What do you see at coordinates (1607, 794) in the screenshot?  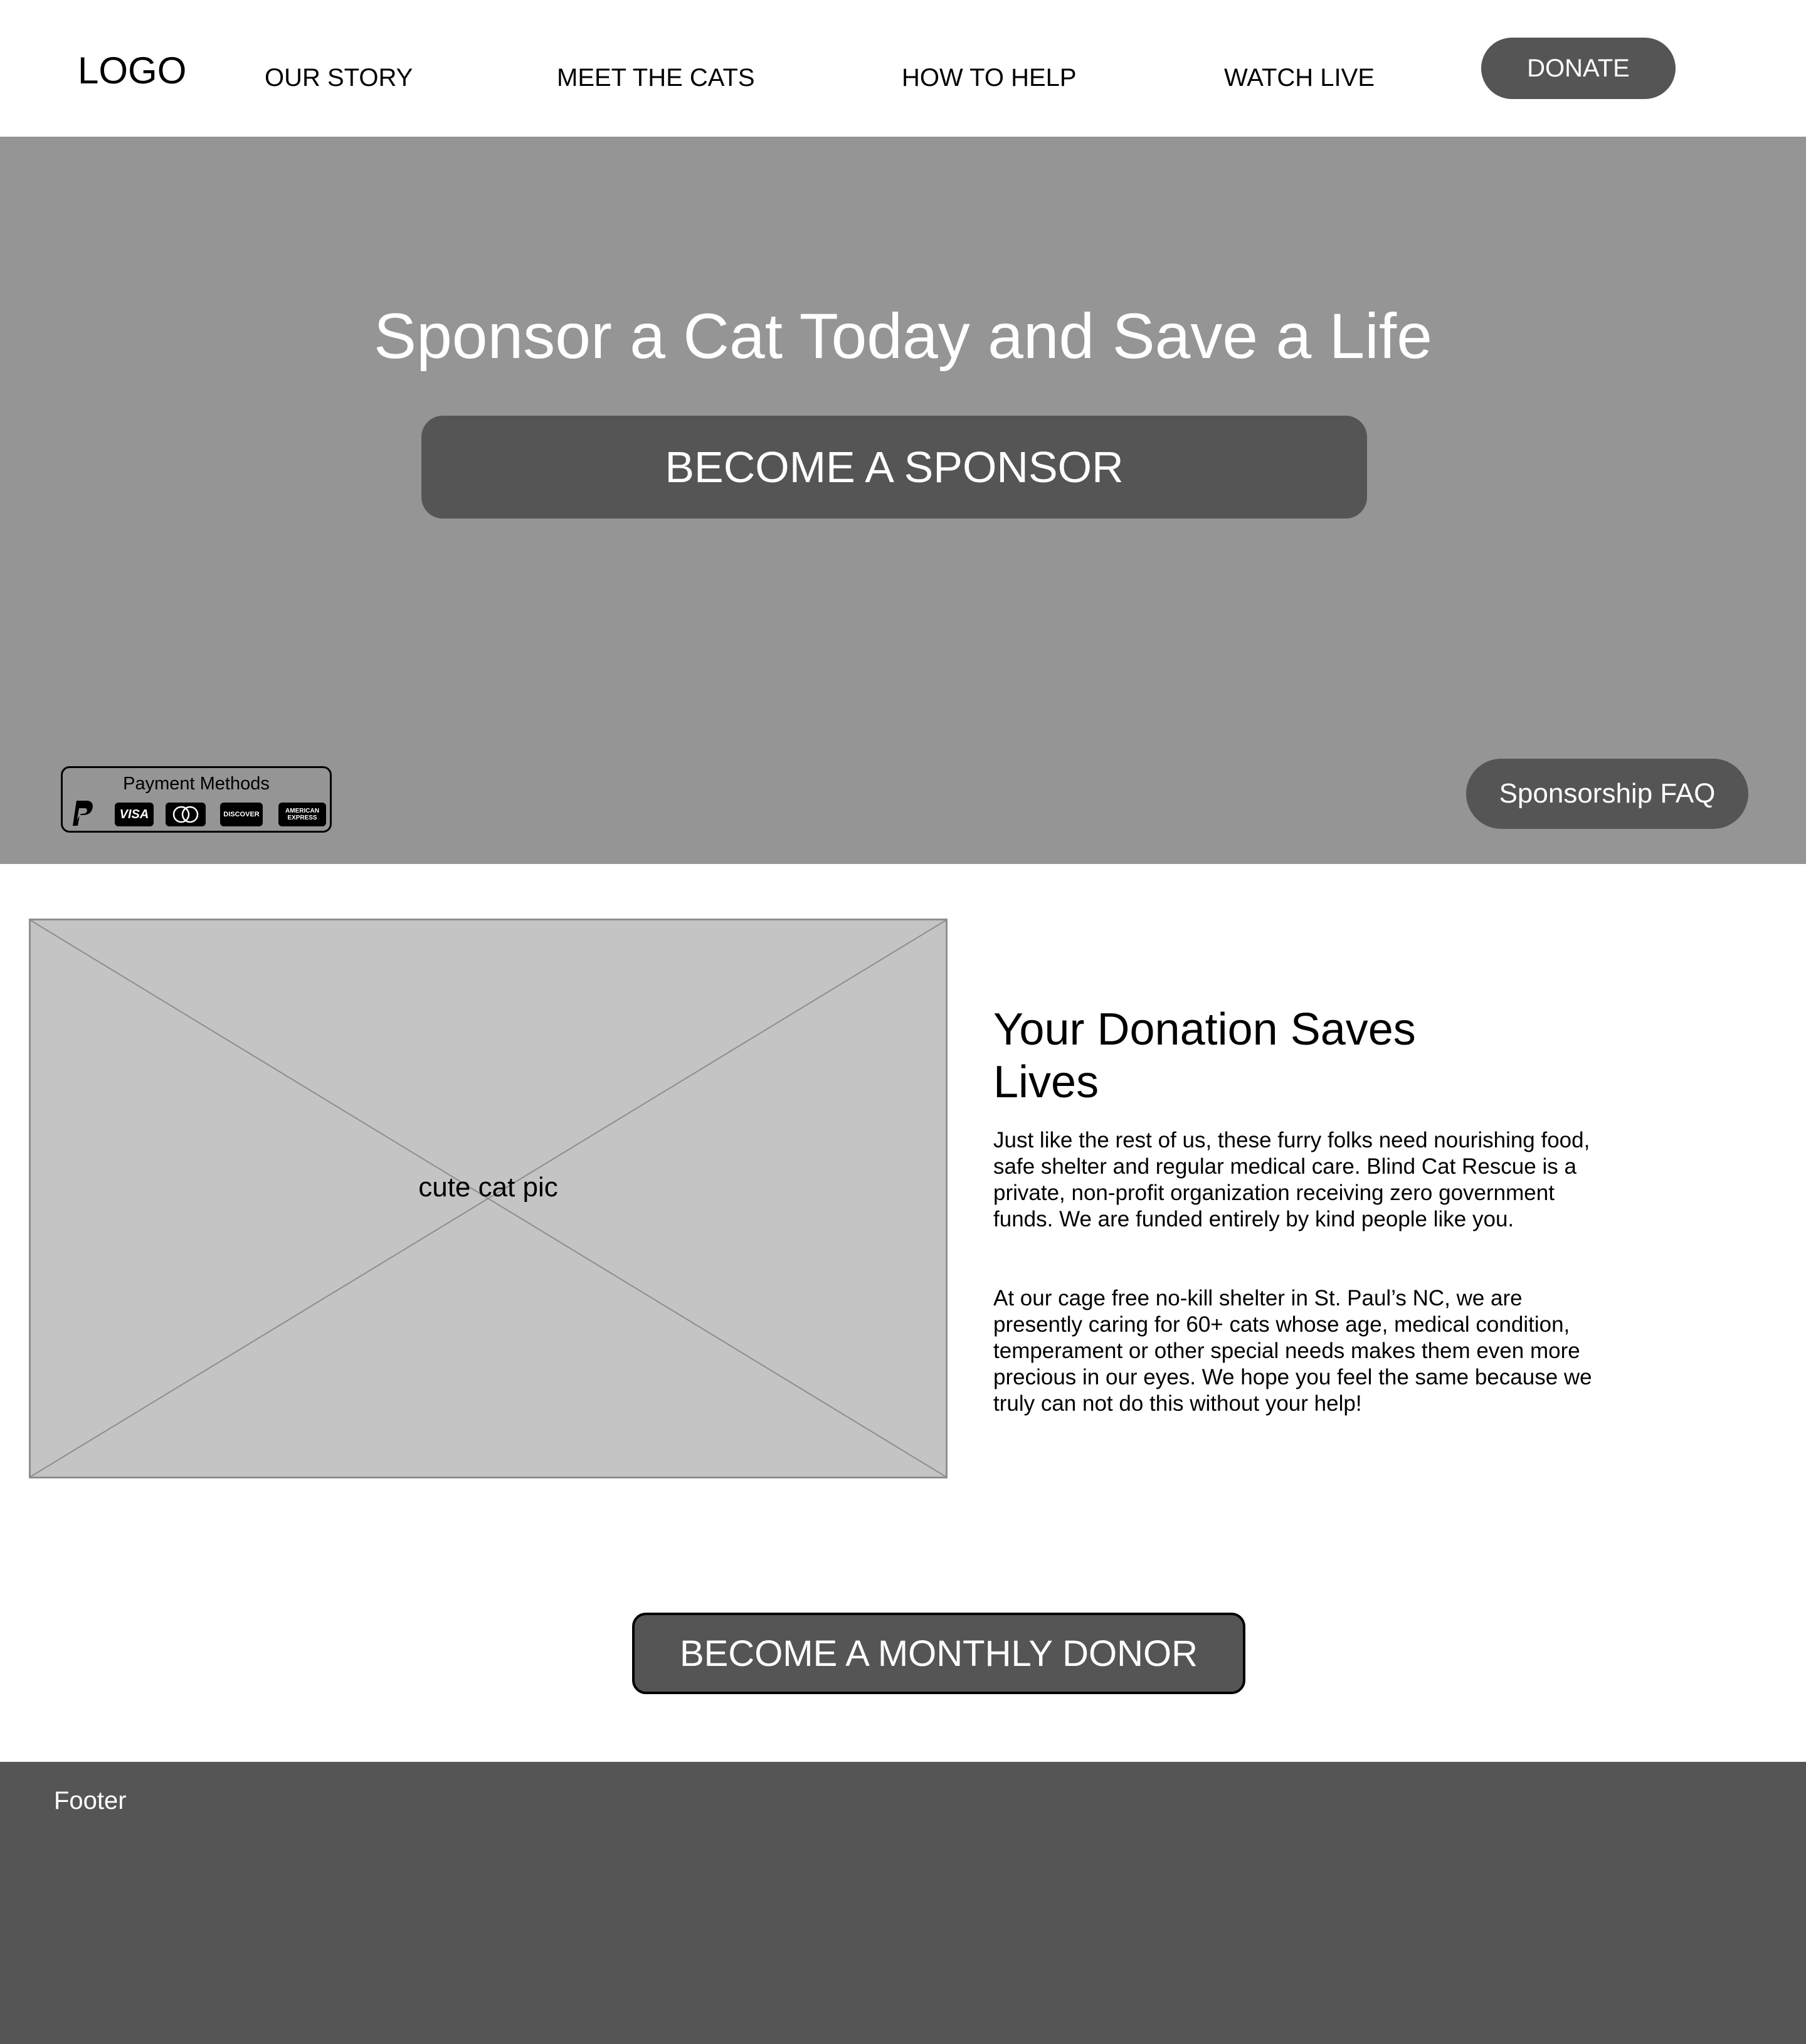 I see `sponsorship-faq-button: Sponsorship FAQ` at bounding box center [1607, 794].